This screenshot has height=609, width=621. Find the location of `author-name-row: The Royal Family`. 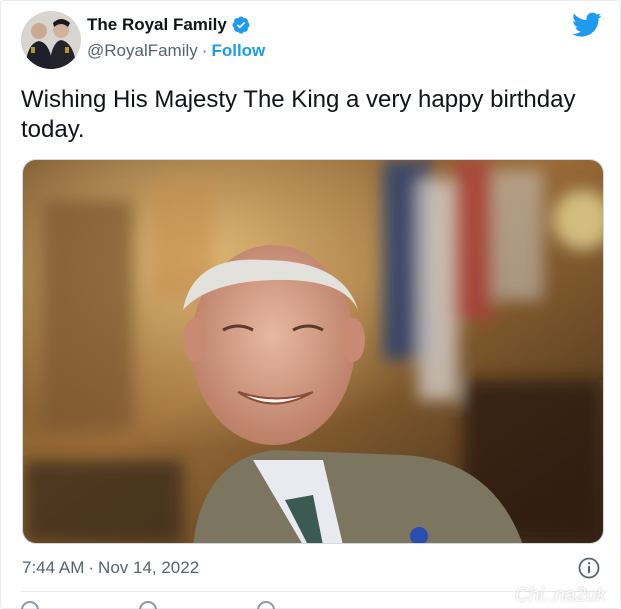

author-name-row: The Royal Family is located at coordinates (169, 25).